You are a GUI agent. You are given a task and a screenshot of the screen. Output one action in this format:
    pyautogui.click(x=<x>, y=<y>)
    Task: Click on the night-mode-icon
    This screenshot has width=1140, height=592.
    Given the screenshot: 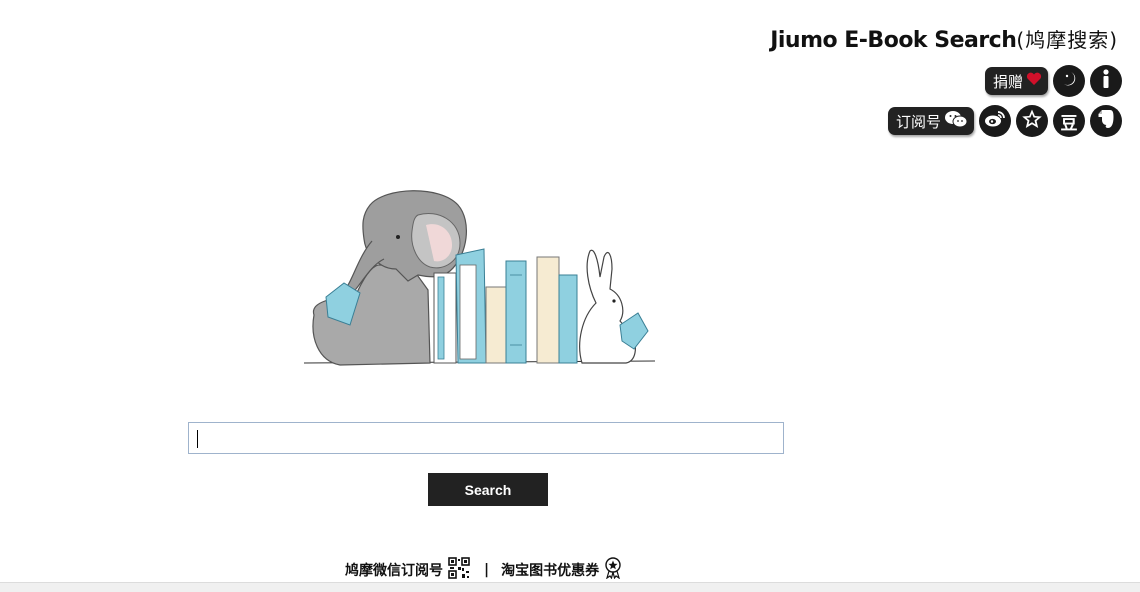 What is the action you would take?
    pyautogui.click(x=1069, y=81)
    